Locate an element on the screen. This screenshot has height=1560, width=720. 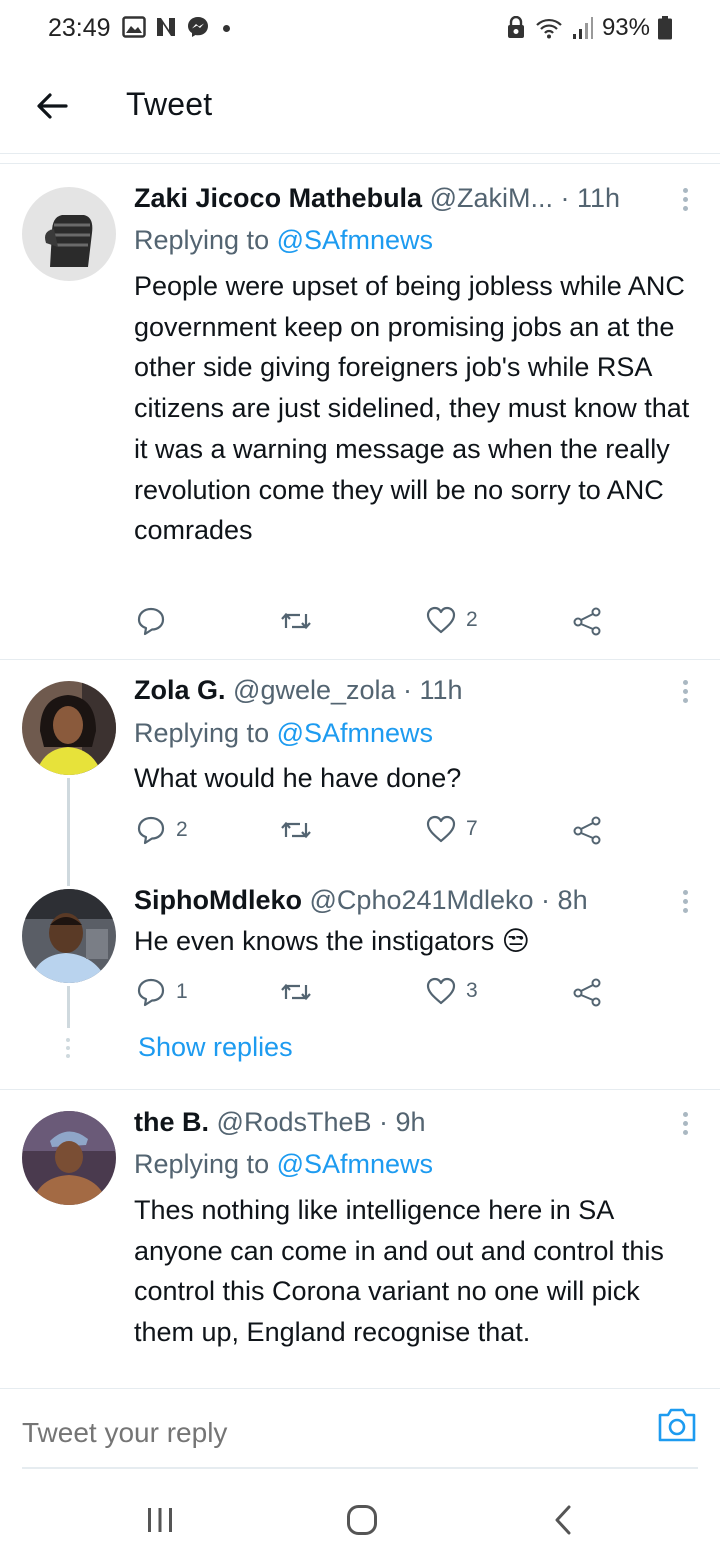
like-button: 2 is located at coordinates (452, 620).